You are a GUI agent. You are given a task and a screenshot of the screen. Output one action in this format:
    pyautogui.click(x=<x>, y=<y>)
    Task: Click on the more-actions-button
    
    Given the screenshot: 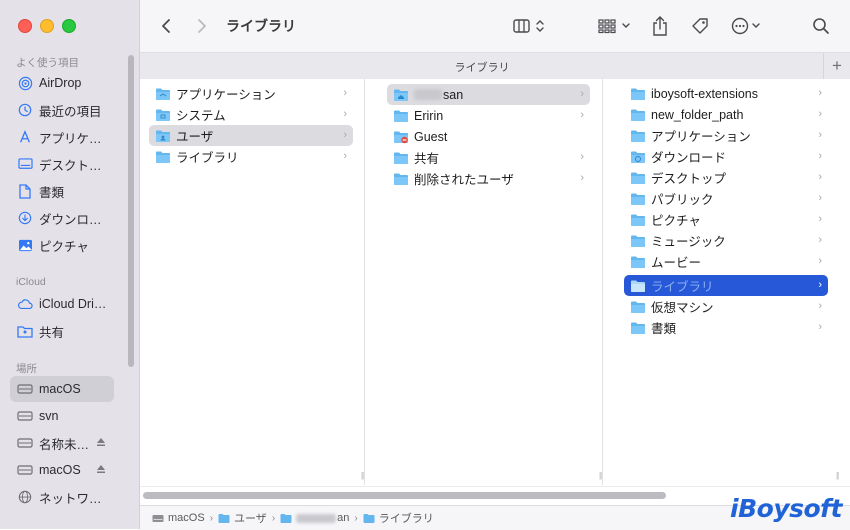 What is the action you would take?
    pyautogui.click(x=748, y=26)
    